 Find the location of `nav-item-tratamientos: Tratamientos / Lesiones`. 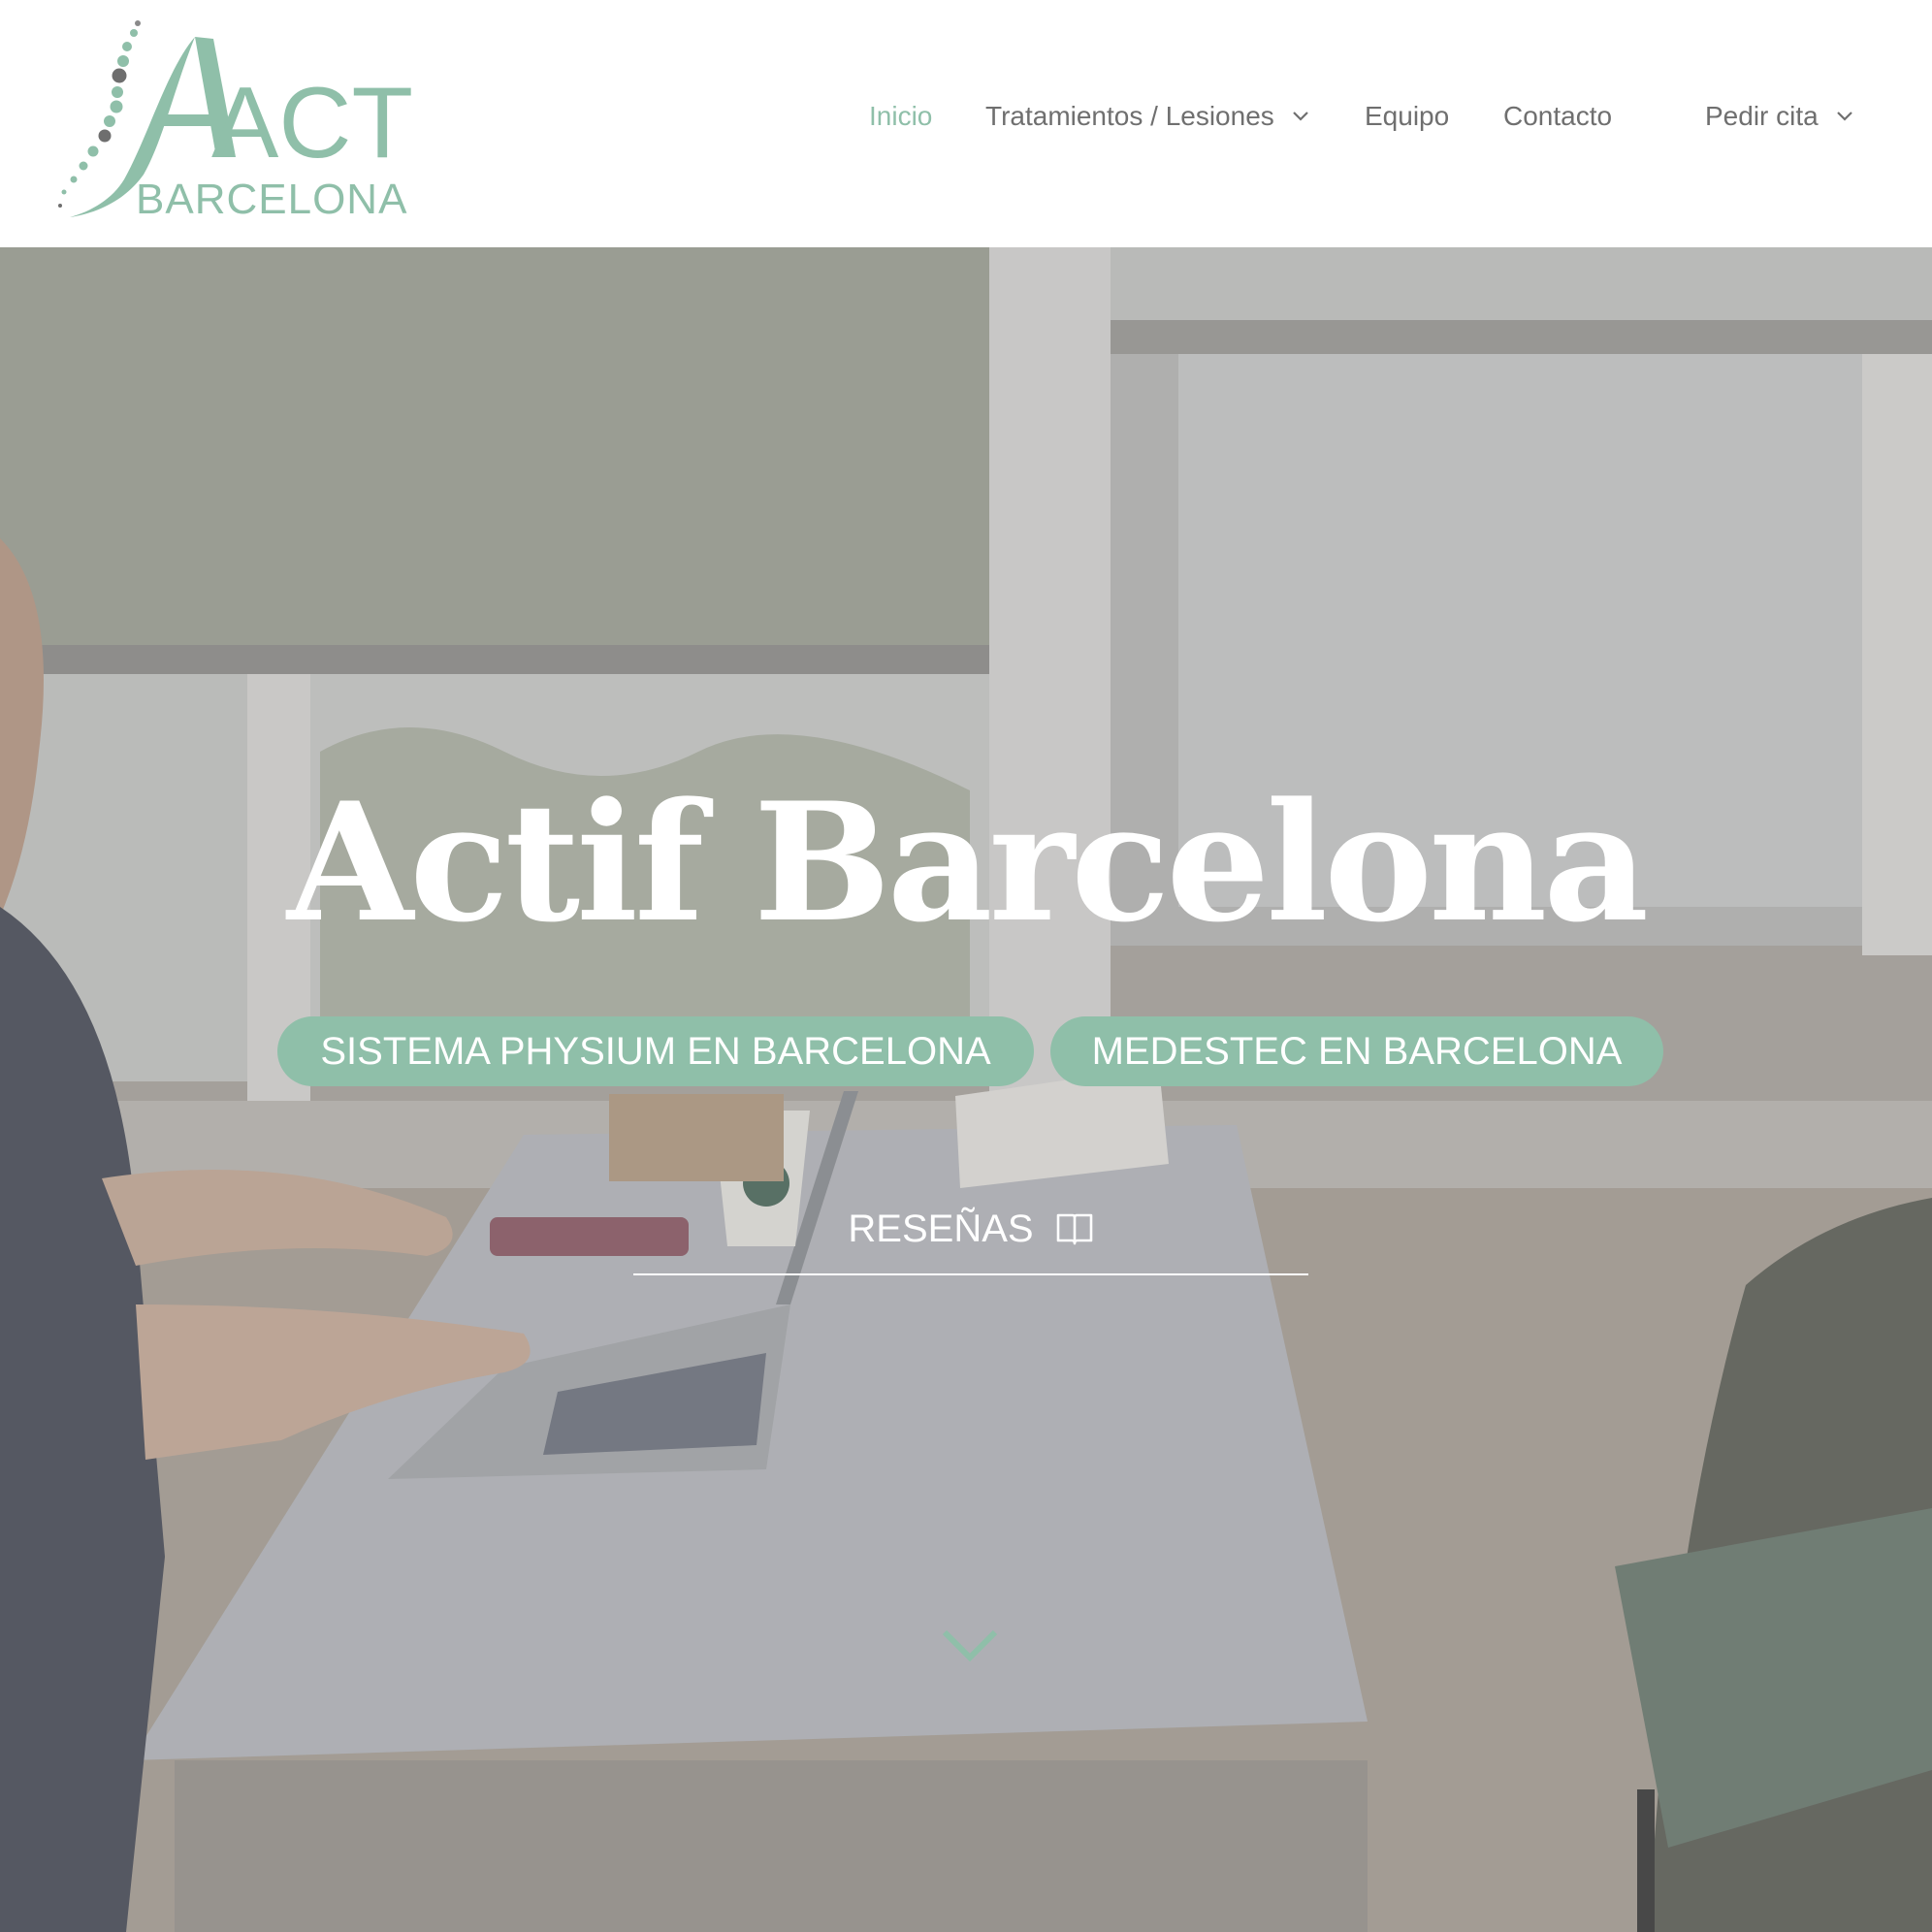

nav-item-tratamientos: Tratamientos / Lesiones is located at coordinates (1147, 116).